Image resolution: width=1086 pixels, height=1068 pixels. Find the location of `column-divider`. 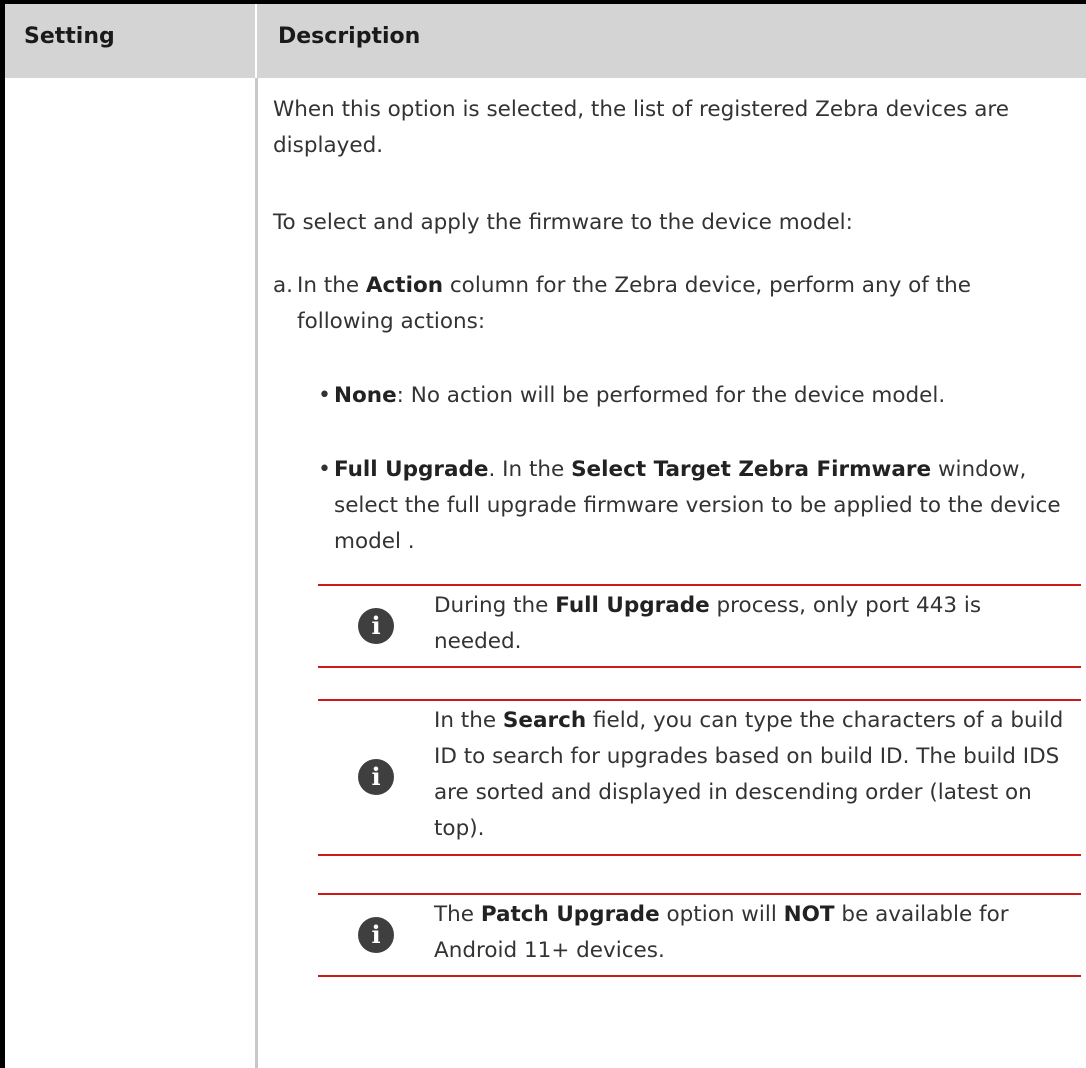

column-divider is located at coordinates (256, 573).